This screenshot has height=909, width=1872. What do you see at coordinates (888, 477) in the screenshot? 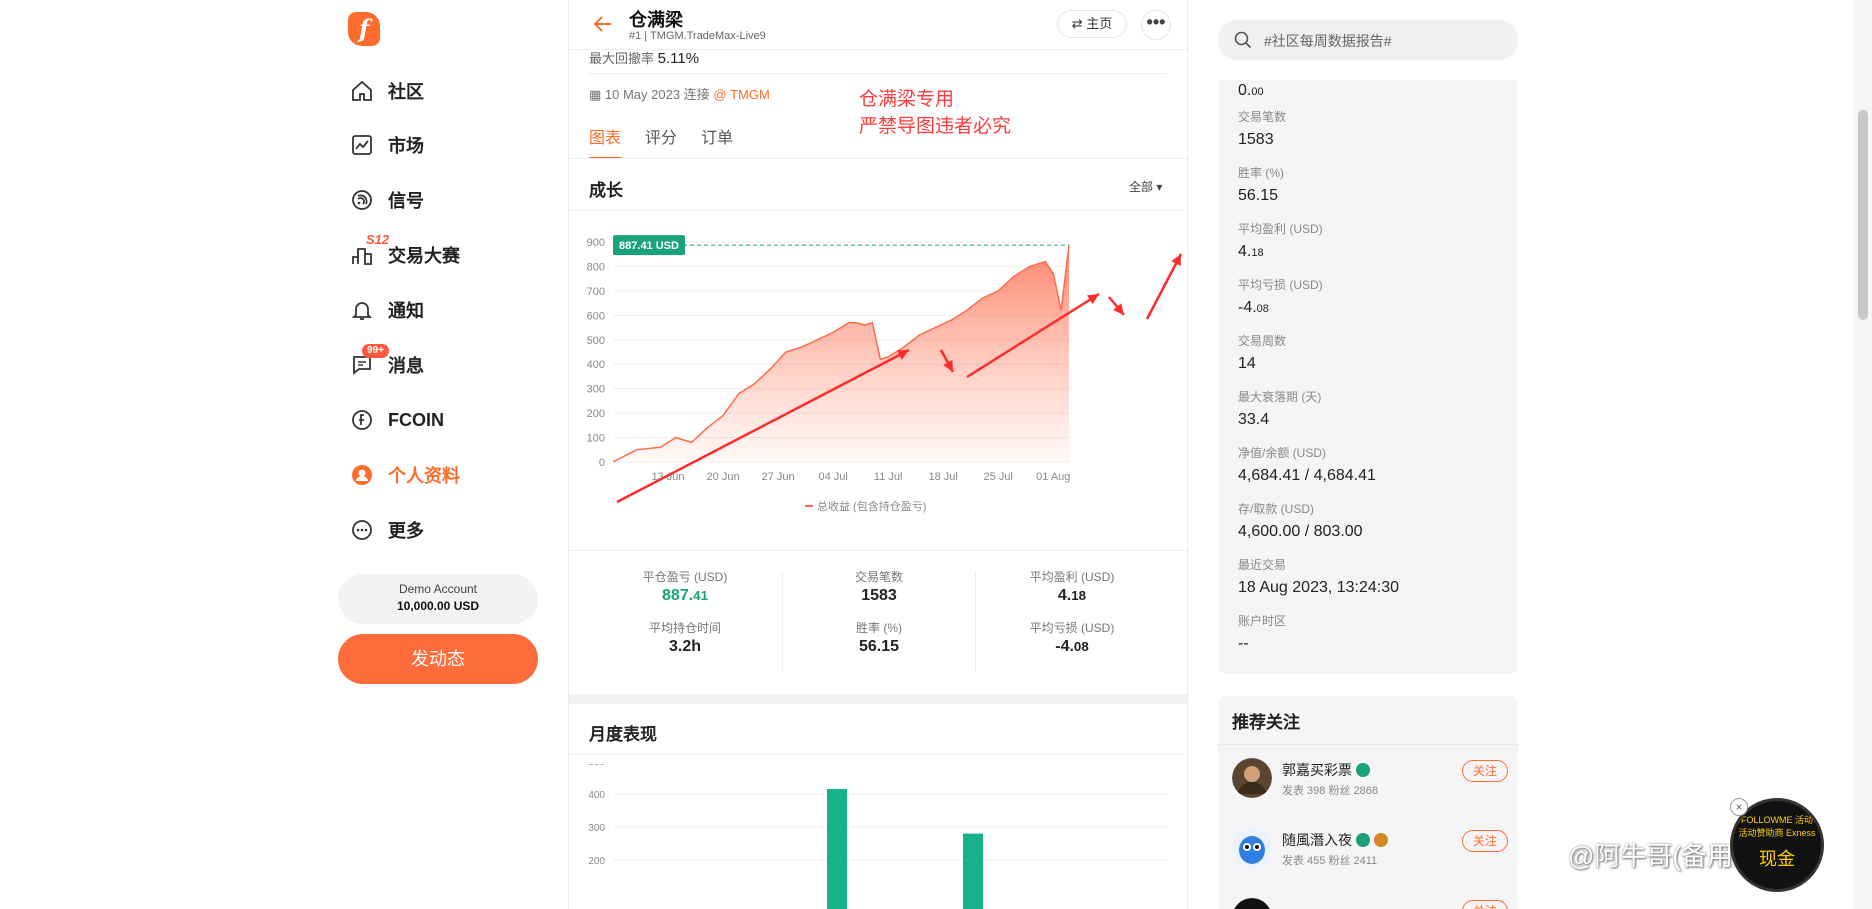
I see `x-tick-label: 11 Jul` at bounding box center [888, 477].